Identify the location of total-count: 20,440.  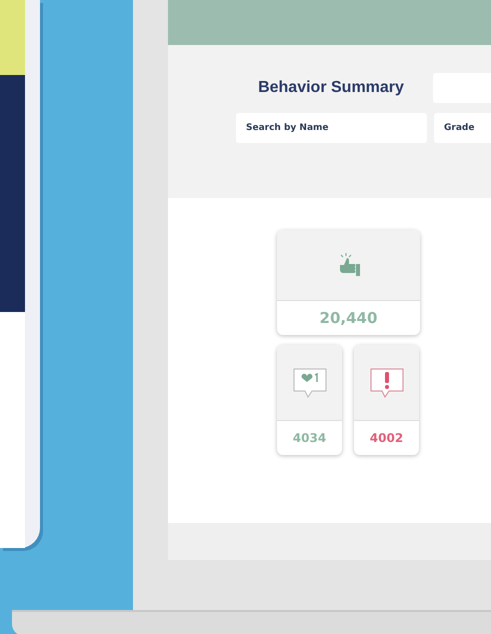
(348, 318).